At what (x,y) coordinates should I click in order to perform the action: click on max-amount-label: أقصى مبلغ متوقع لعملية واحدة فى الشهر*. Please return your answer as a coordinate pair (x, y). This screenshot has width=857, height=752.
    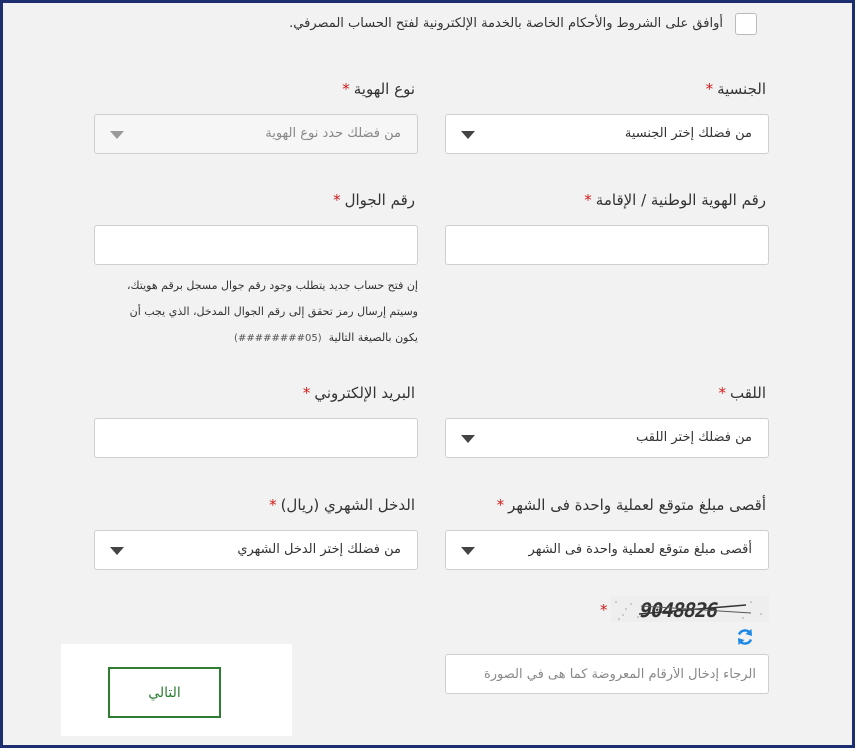
    Looking at the image, I should click on (631, 505).